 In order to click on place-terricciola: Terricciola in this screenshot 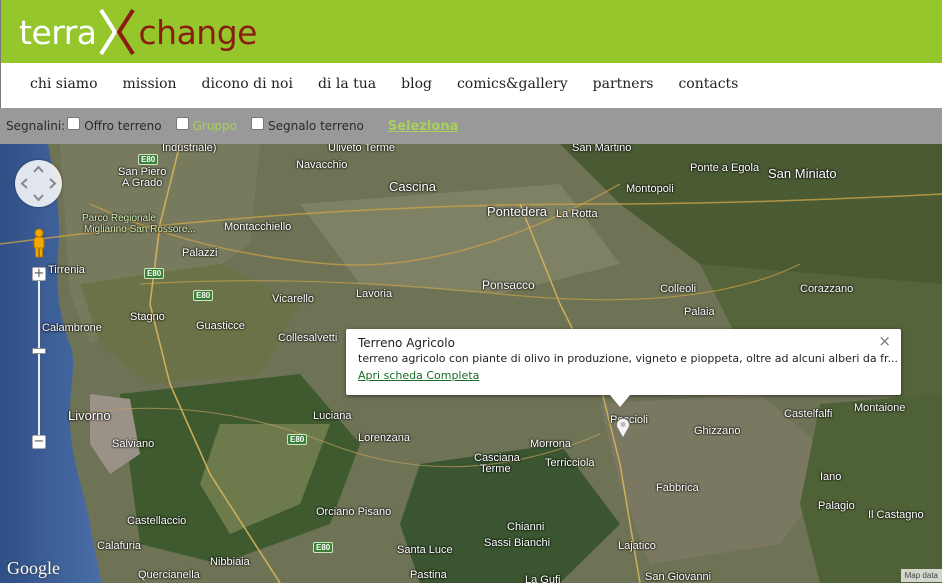, I will do `click(570, 463)`.